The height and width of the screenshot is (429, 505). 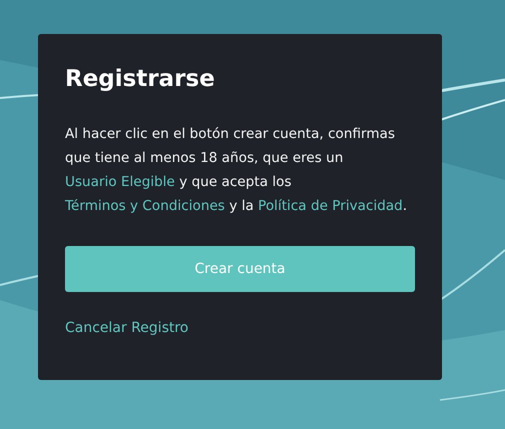 I want to click on cancel-link: Cancelar Registro, so click(x=126, y=328).